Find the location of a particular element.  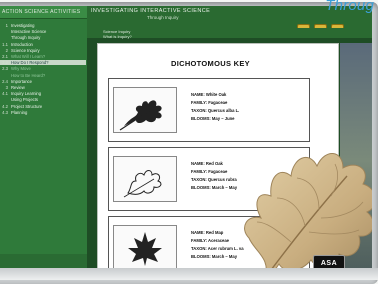

sidebar-item: 4.1 Inquiry Learning is located at coordinates (43, 93).